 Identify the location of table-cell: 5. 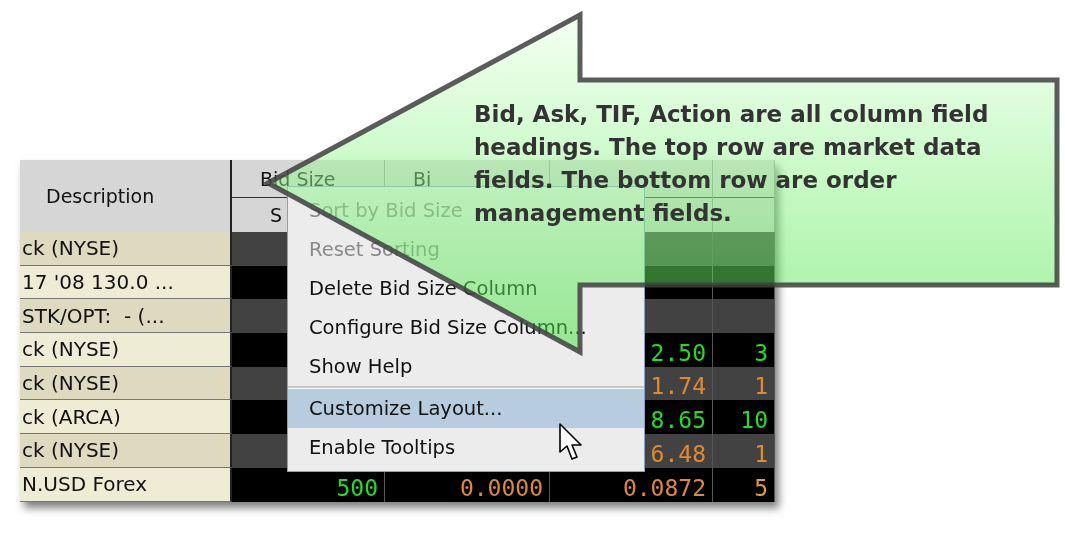
(744, 484).